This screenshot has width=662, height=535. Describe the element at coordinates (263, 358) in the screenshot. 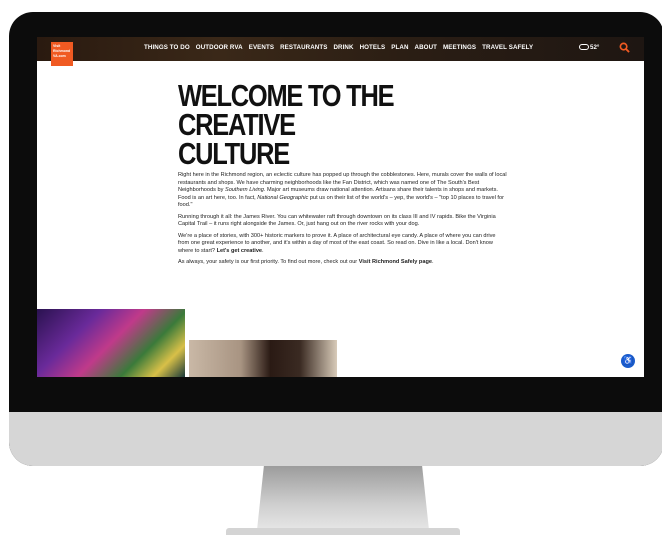

I see `portrait-image` at that location.